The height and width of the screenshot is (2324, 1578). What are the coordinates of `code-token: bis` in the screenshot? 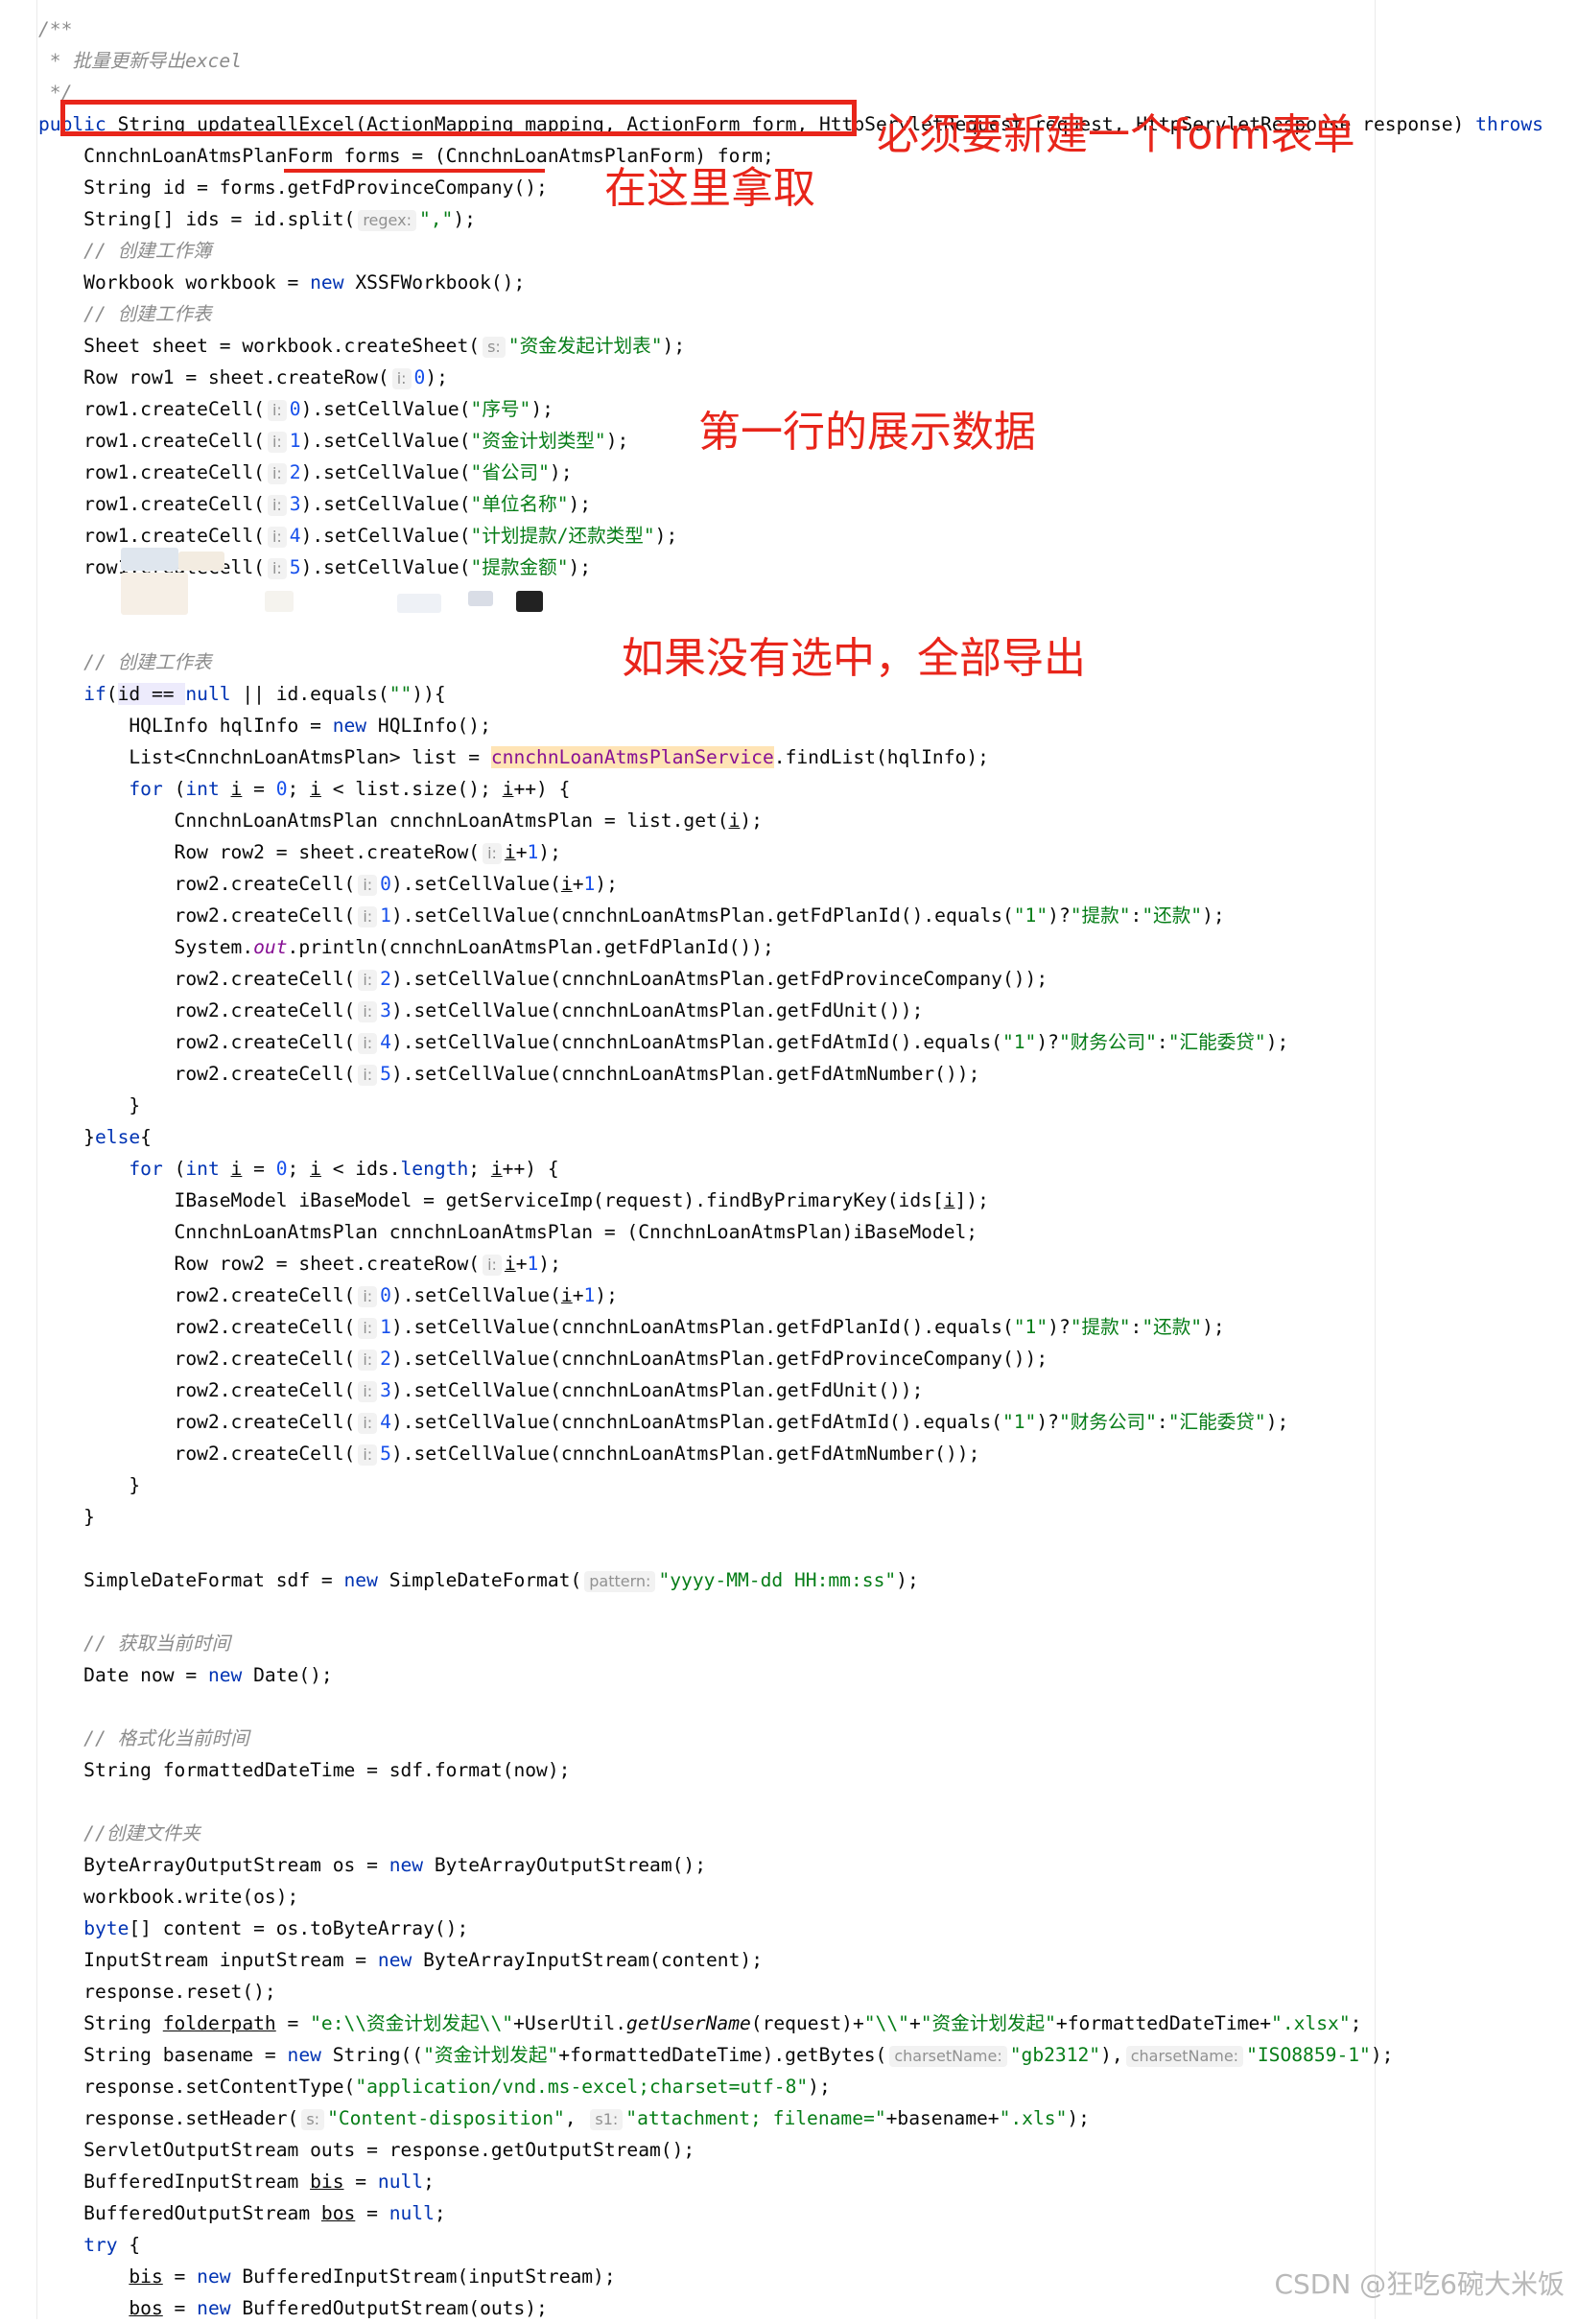 It's located at (327, 2182).